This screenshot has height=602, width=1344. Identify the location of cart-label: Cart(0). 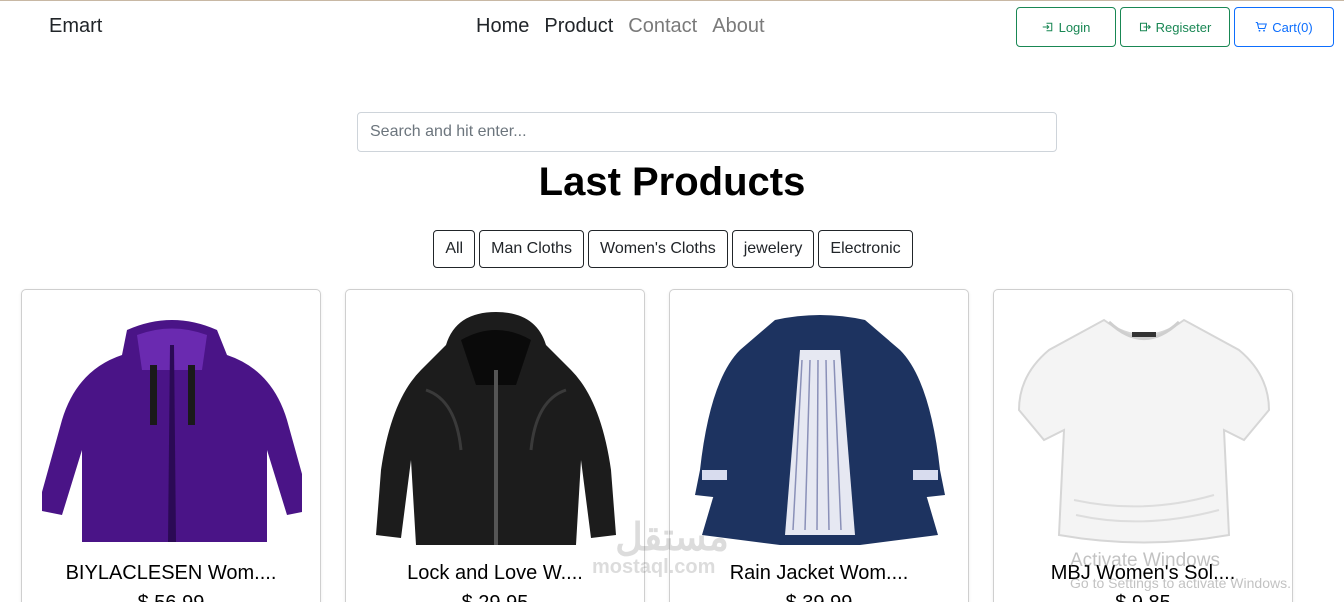
(1292, 27).